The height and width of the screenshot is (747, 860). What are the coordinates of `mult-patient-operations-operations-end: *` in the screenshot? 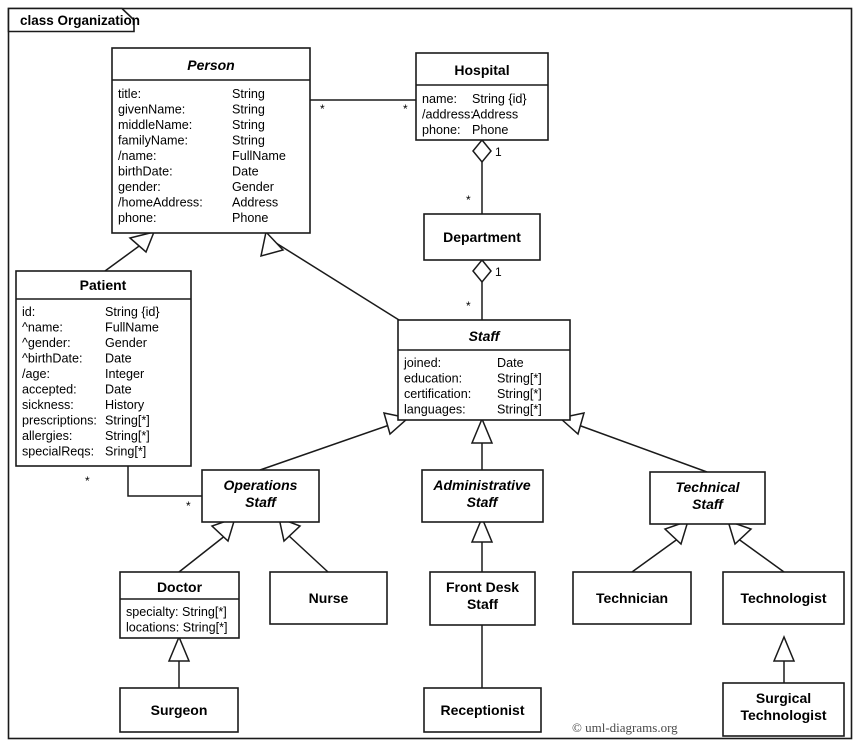 It's located at (188, 506).